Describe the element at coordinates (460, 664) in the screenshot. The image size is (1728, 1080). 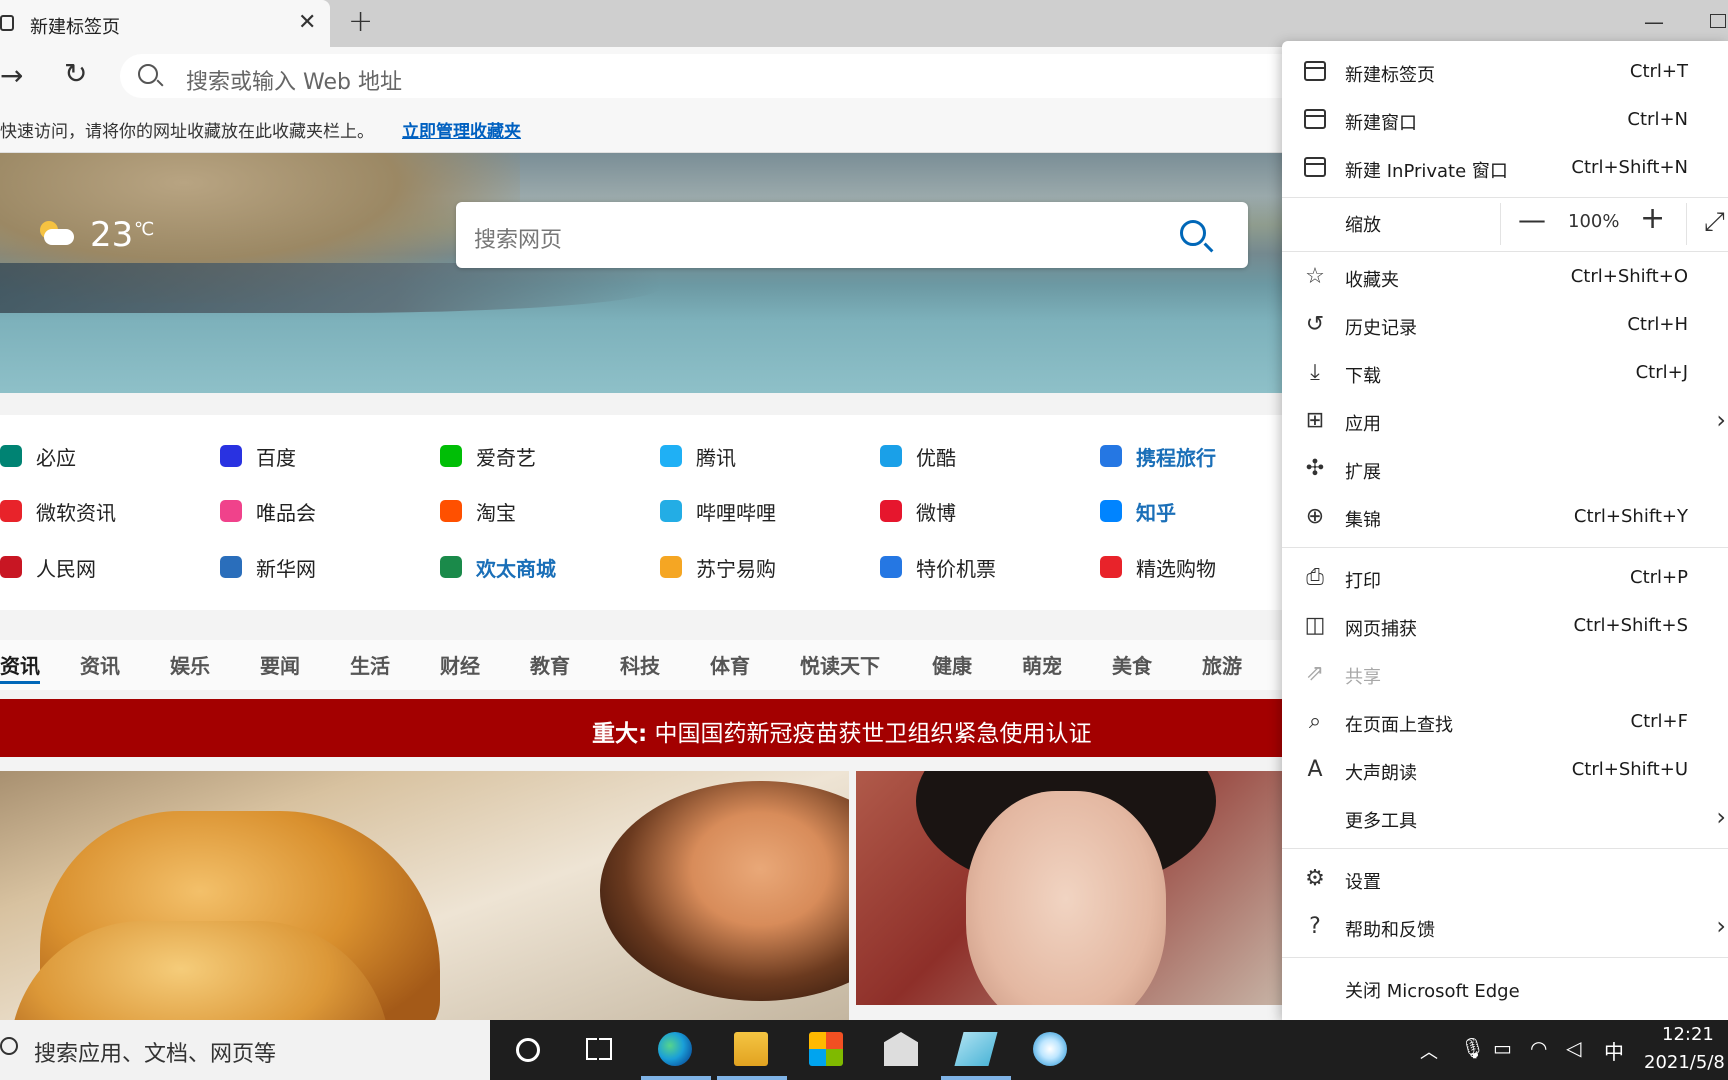
I see `news-tab: 财经` at that location.